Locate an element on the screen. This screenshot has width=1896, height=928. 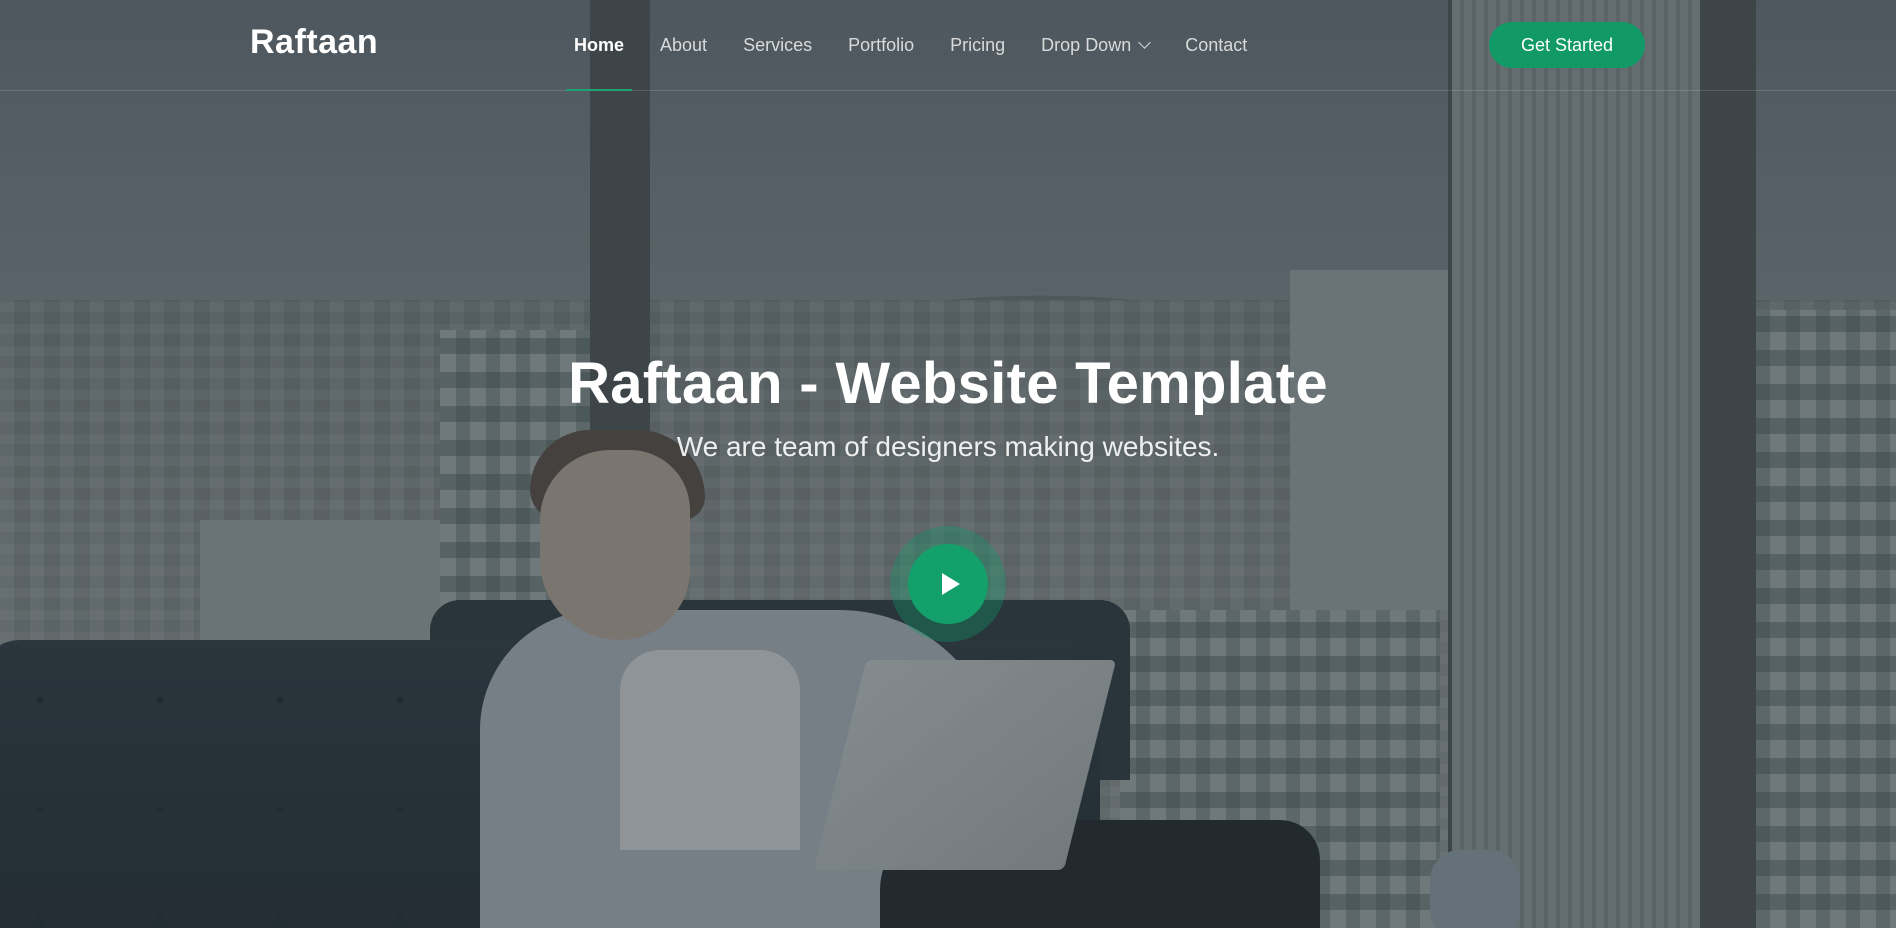
nav-item-contact: Contact is located at coordinates (1216, 45).